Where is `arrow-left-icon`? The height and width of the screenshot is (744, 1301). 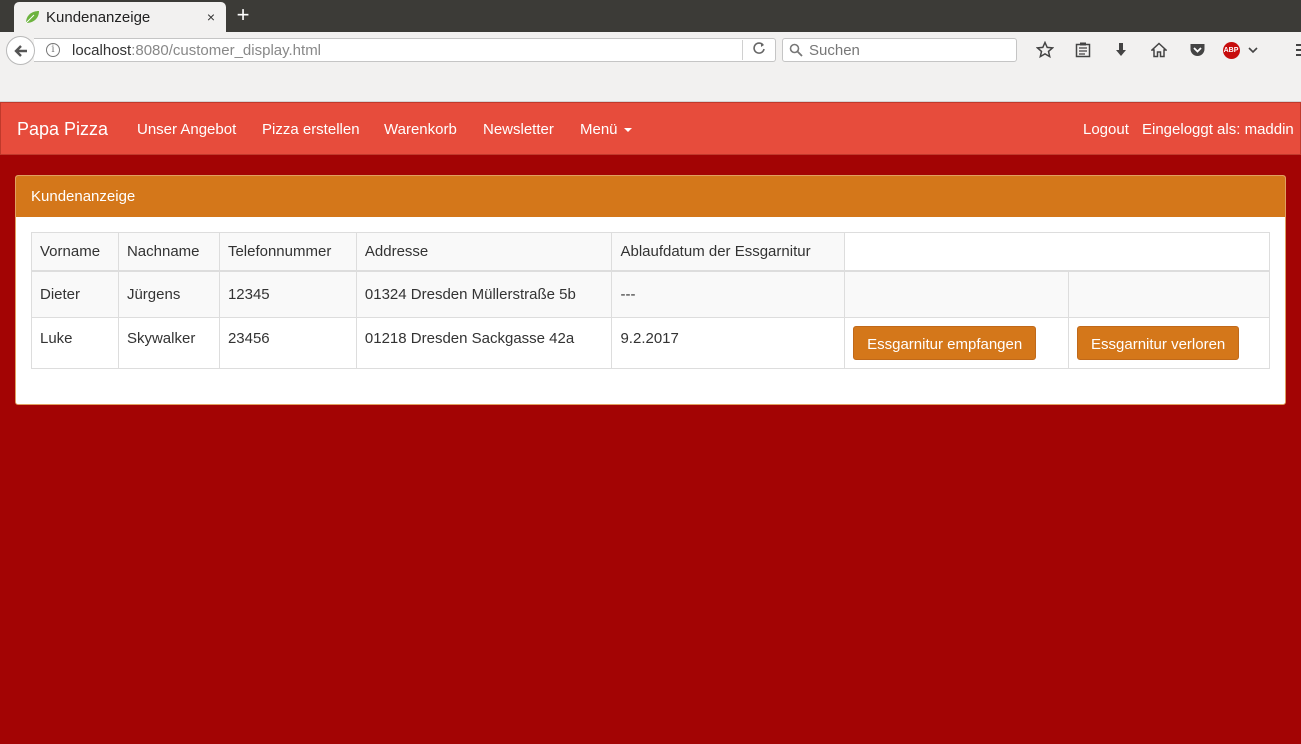 arrow-left-icon is located at coordinates (20, 50).